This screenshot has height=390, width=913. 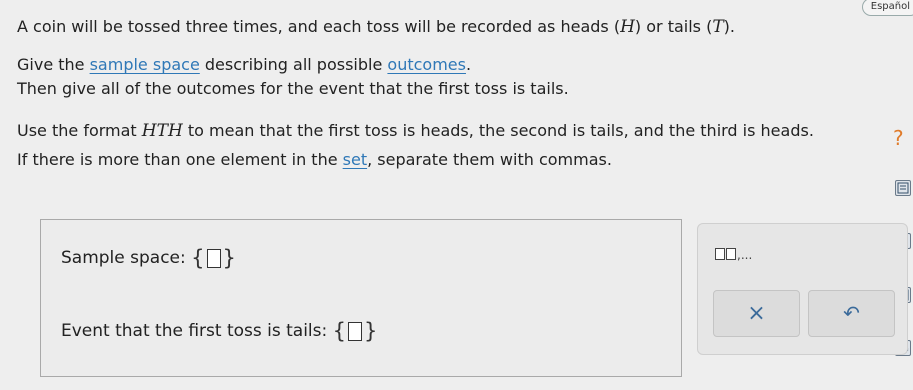 I want to click on question-text: ) or tails (, so click(x=673, y=26).